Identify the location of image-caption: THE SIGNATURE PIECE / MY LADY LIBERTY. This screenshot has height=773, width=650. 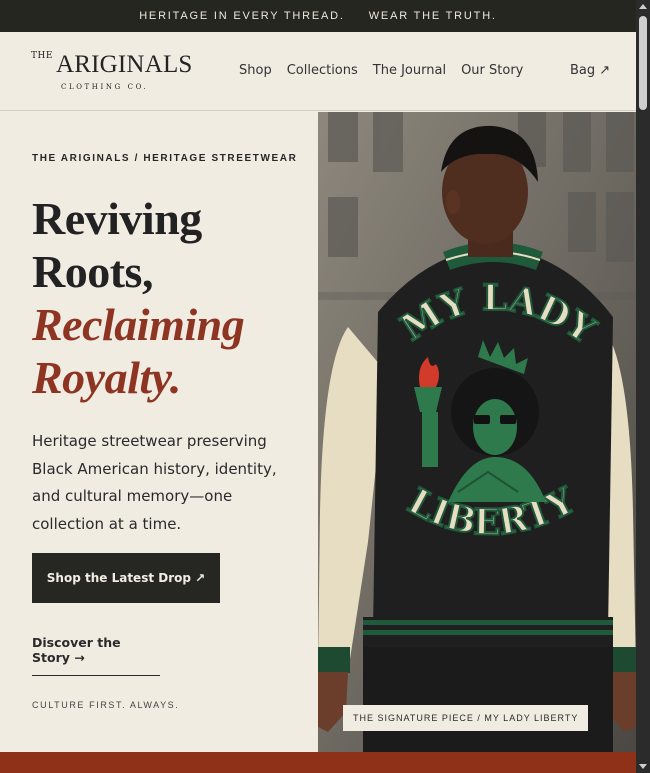
(466, 718).